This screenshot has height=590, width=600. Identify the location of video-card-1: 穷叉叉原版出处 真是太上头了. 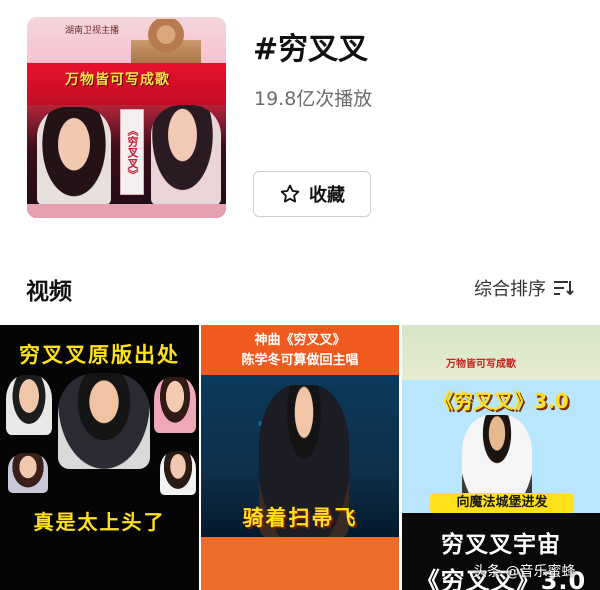
(99, 457).